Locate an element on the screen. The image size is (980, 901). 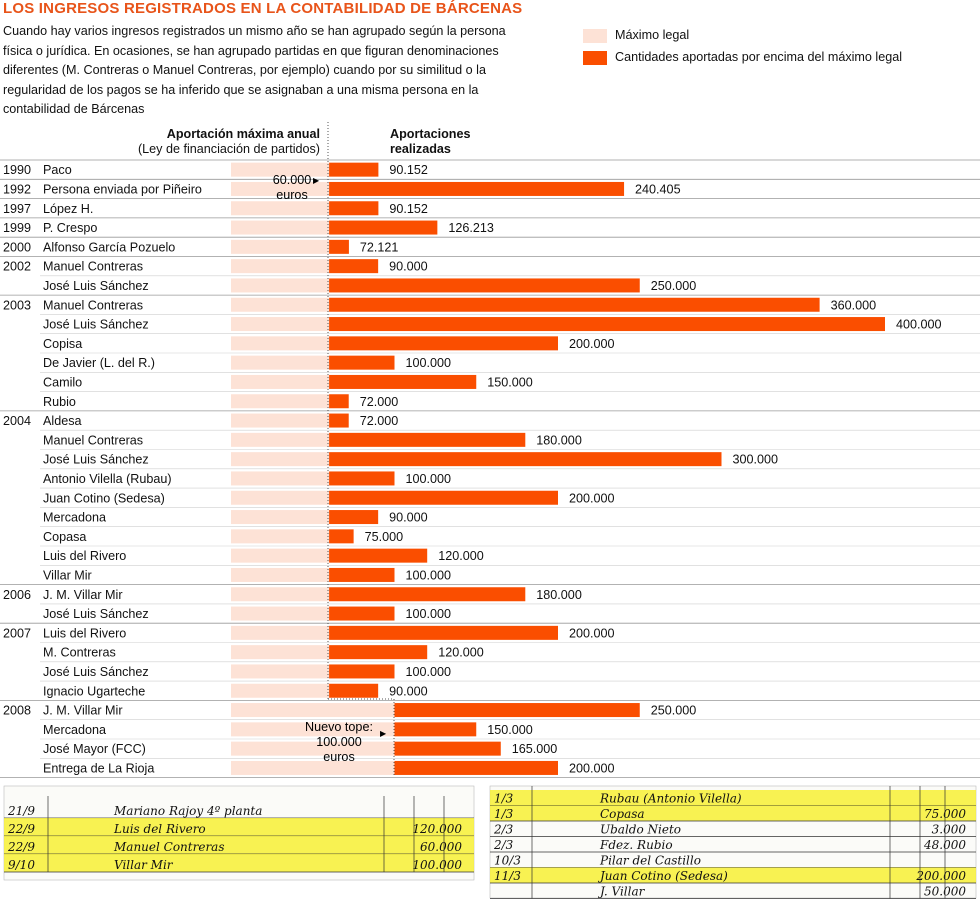
ledger-description: Juan Cotino (Sedesa) is located at coordinates (662, 876).